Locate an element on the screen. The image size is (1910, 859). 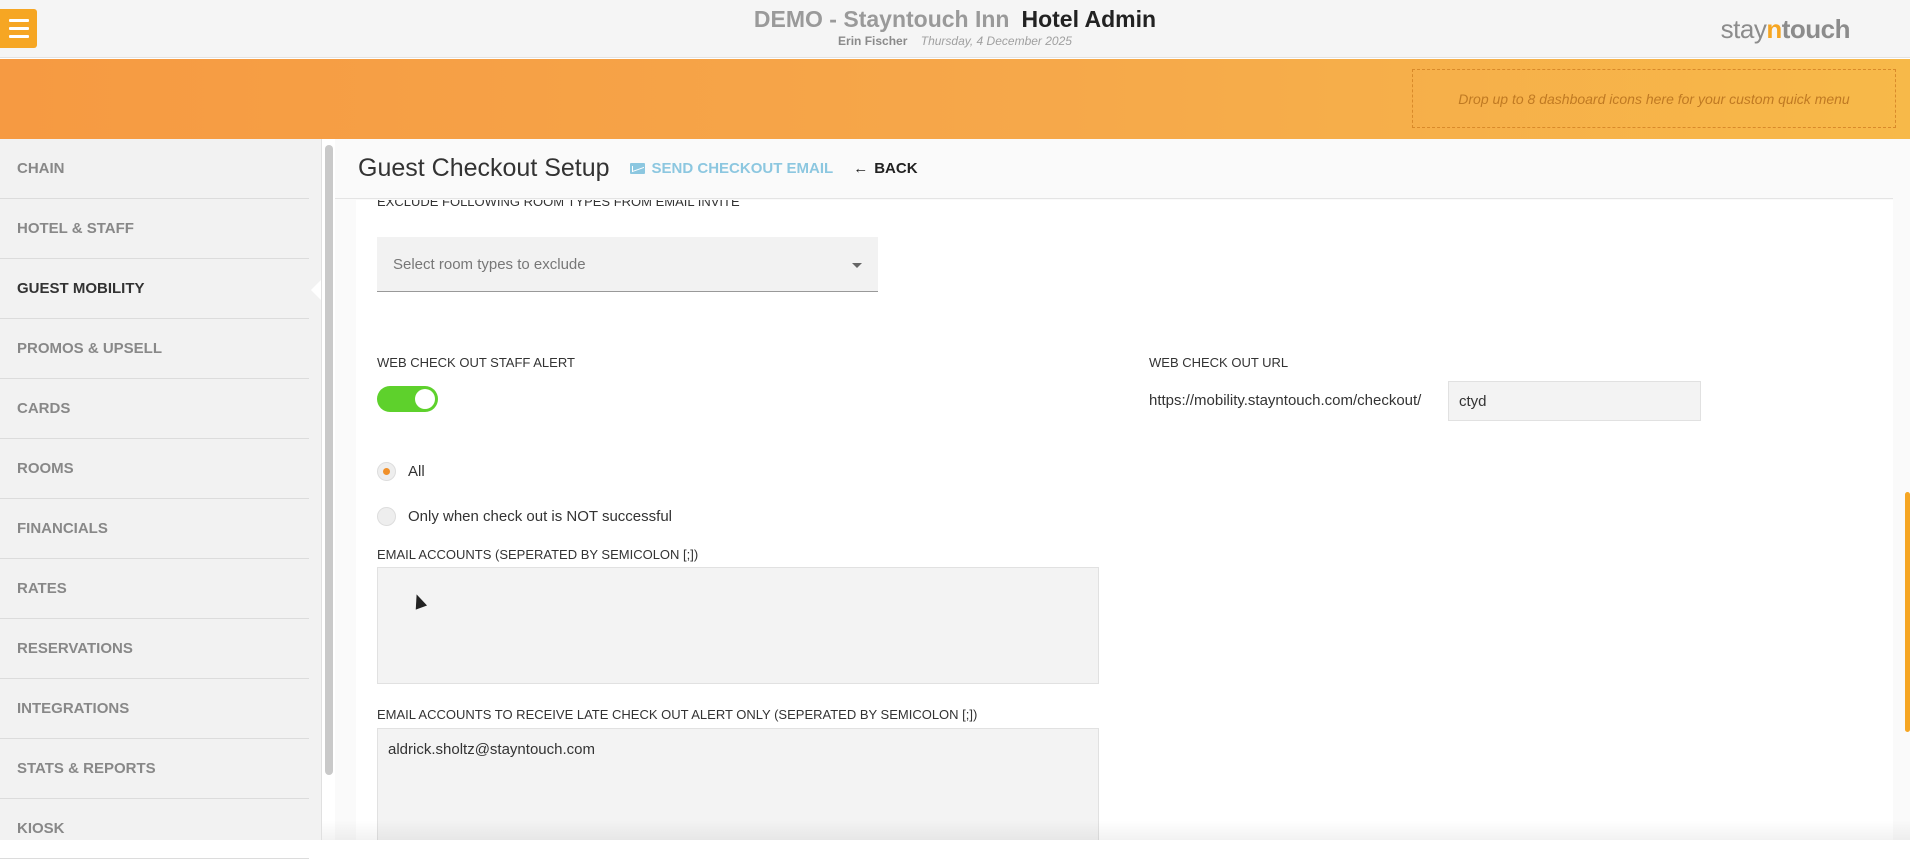
chevron-down-icon is located at coordinates (857, 268).